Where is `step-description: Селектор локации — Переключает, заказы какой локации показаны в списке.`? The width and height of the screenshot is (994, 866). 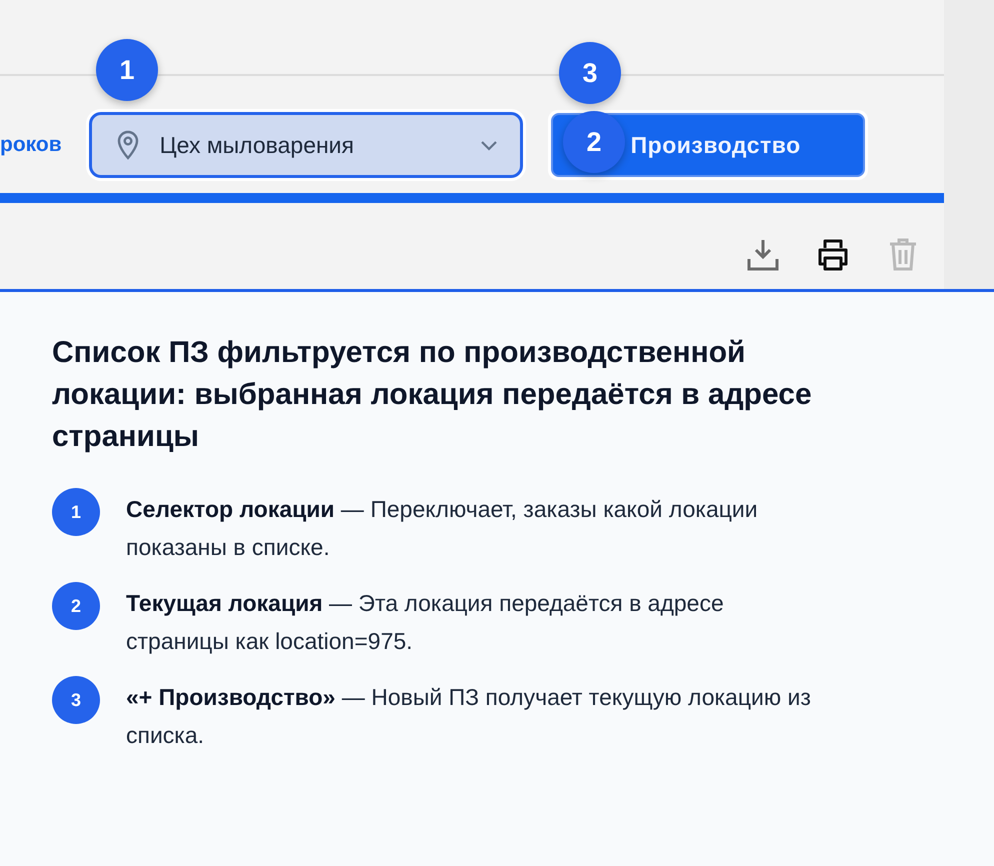 step-description: Селектор локации — Переключает, заказы какой локации показаны в списке. is located at coordinates (442, 528).